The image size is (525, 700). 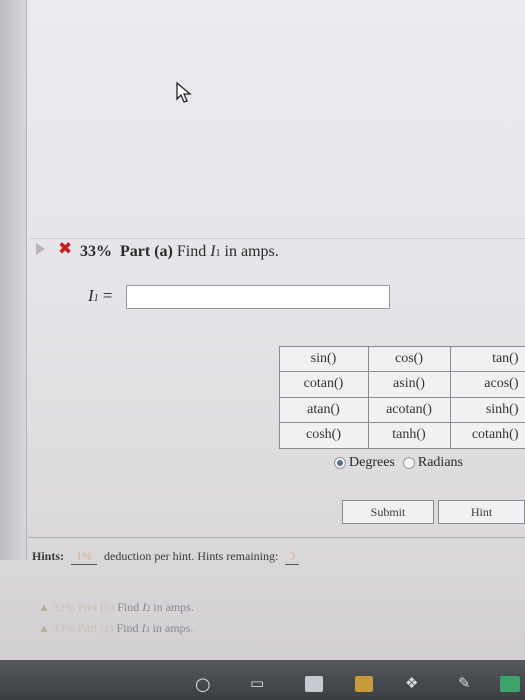 I want to click on part-c-find: Find, so click(x=129, y=628).